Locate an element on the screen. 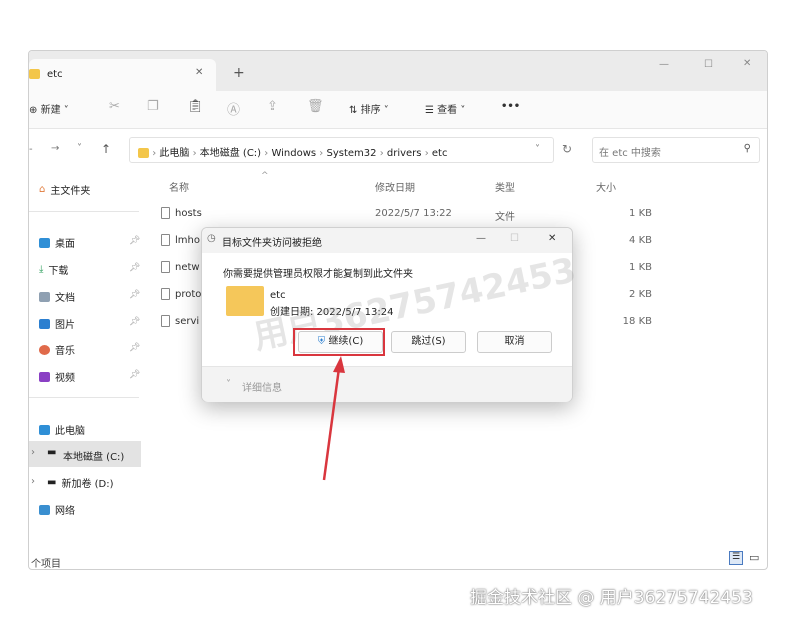 Image resolution: width=798 pixels, height=623 pixels. annotation-arrow is located at coordinates (333, 418).